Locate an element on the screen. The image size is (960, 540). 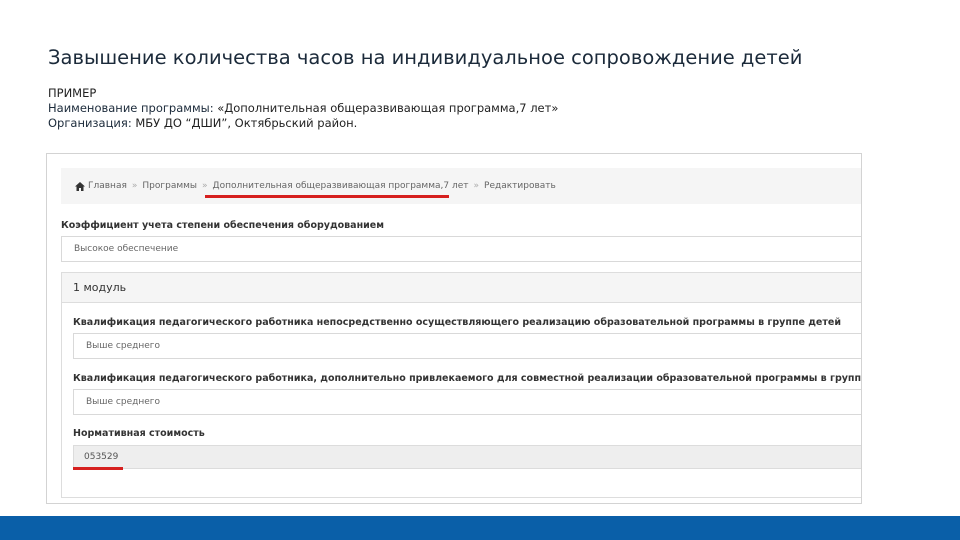
breadcrumb-item-home: Главная is located at coordinates (107, 186).